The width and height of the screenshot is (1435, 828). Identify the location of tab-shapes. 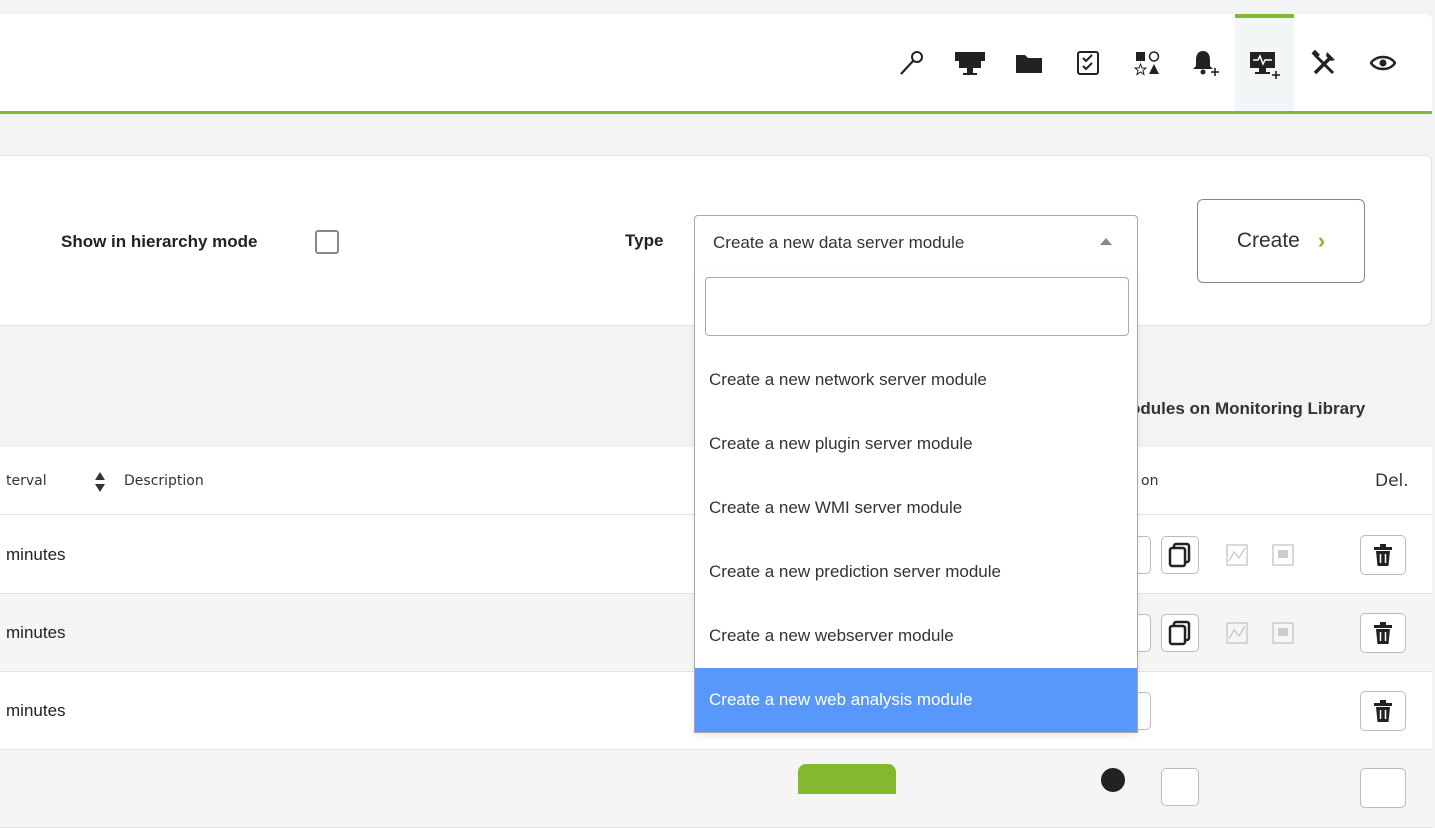
(1146, 62).